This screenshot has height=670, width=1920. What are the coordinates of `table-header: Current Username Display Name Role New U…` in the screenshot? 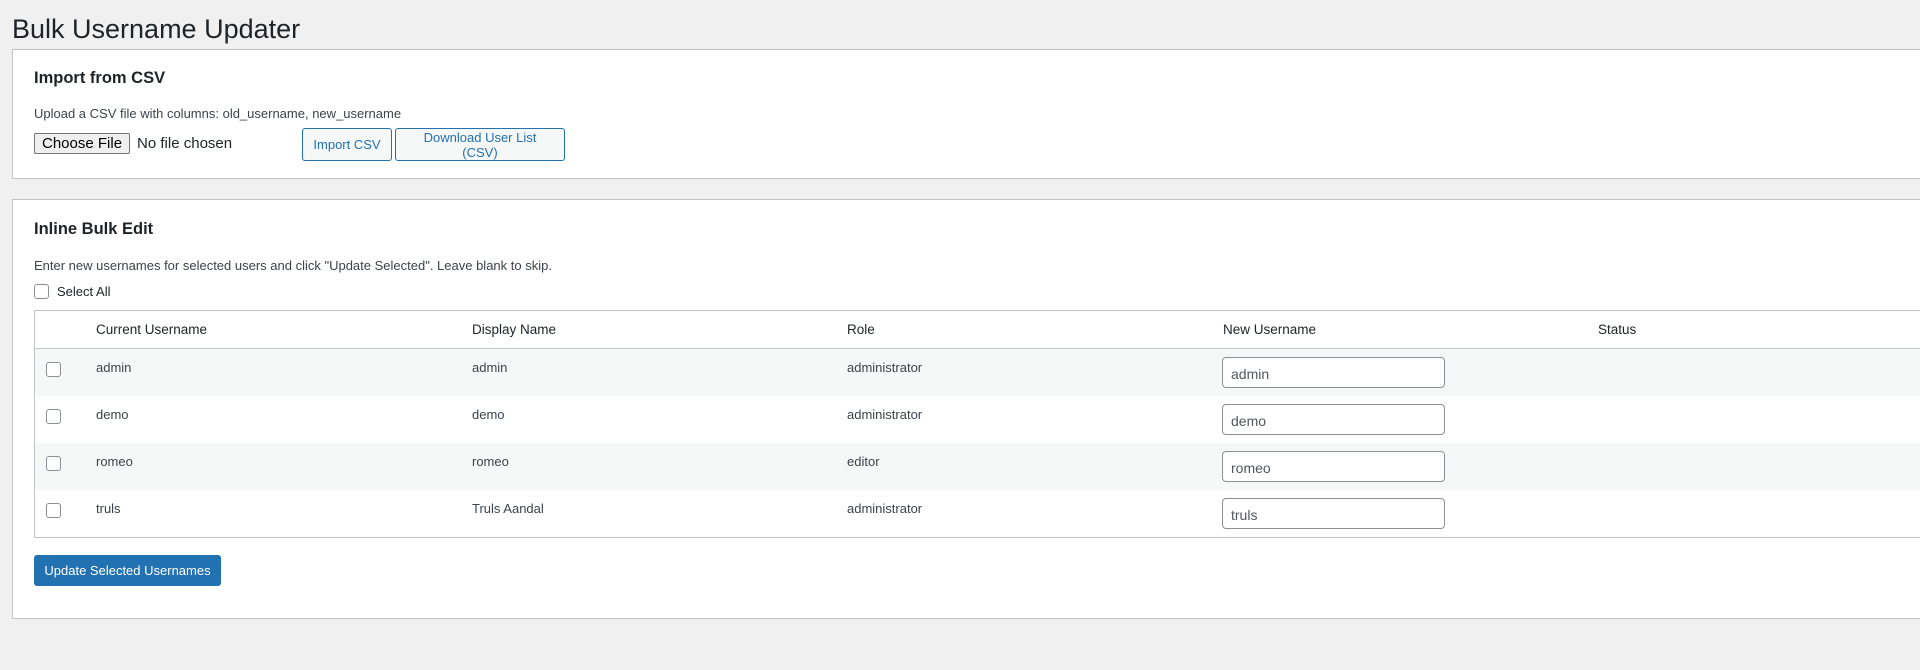 It's located at (977, 330).